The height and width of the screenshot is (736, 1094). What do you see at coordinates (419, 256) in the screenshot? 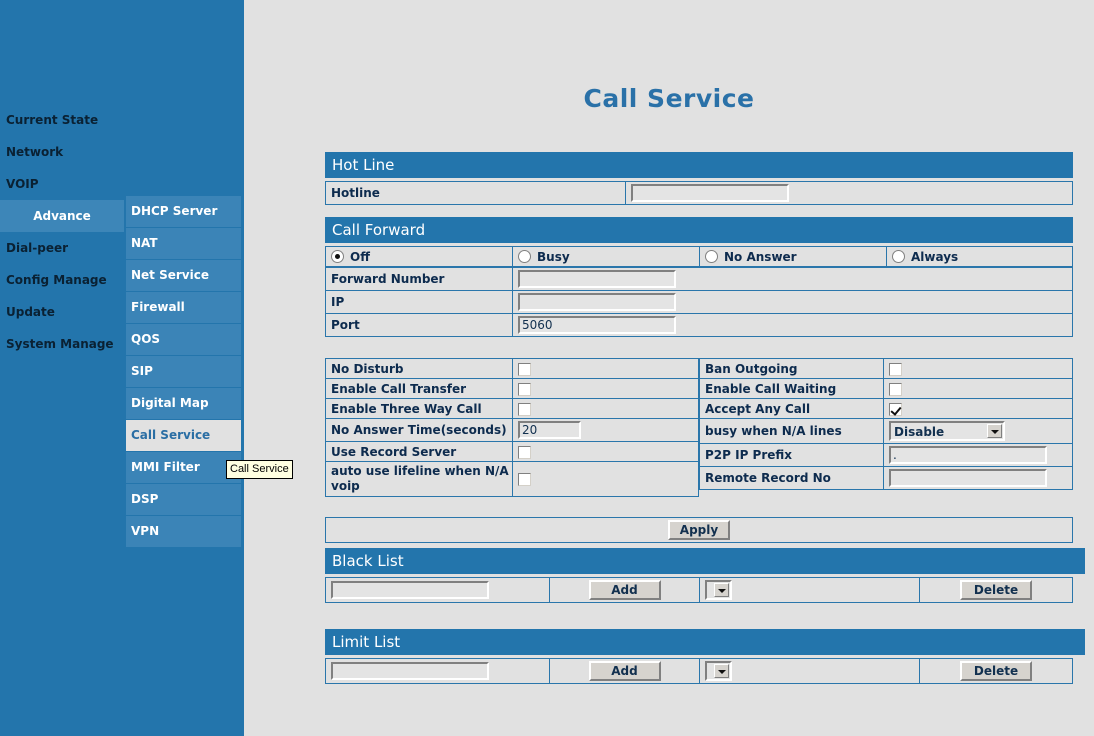
I see `radio-cell-off: Off` at bounding box center [419, 256].